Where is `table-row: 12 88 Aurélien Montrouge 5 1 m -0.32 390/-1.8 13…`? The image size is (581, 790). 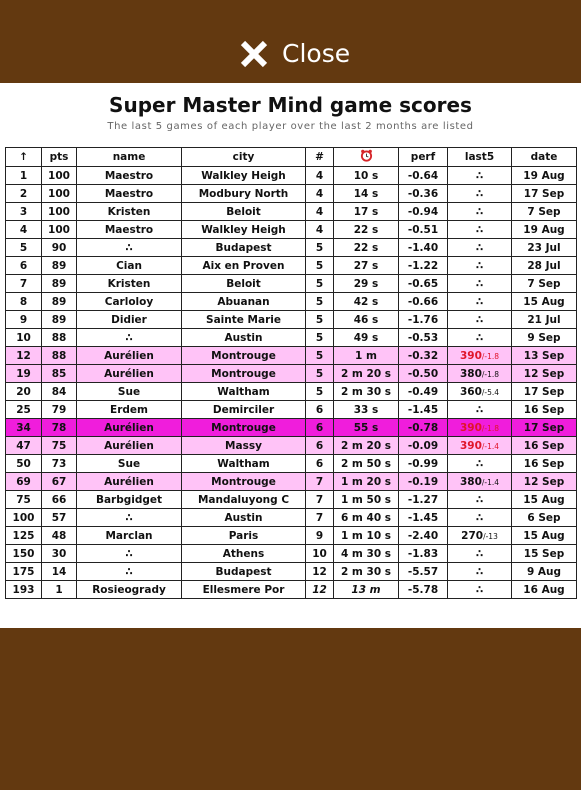 table-row: 12 88 Aurélien Montrouge 5 1 m -0.32 390/-1.8 13… is located at coordinates (291, 355).